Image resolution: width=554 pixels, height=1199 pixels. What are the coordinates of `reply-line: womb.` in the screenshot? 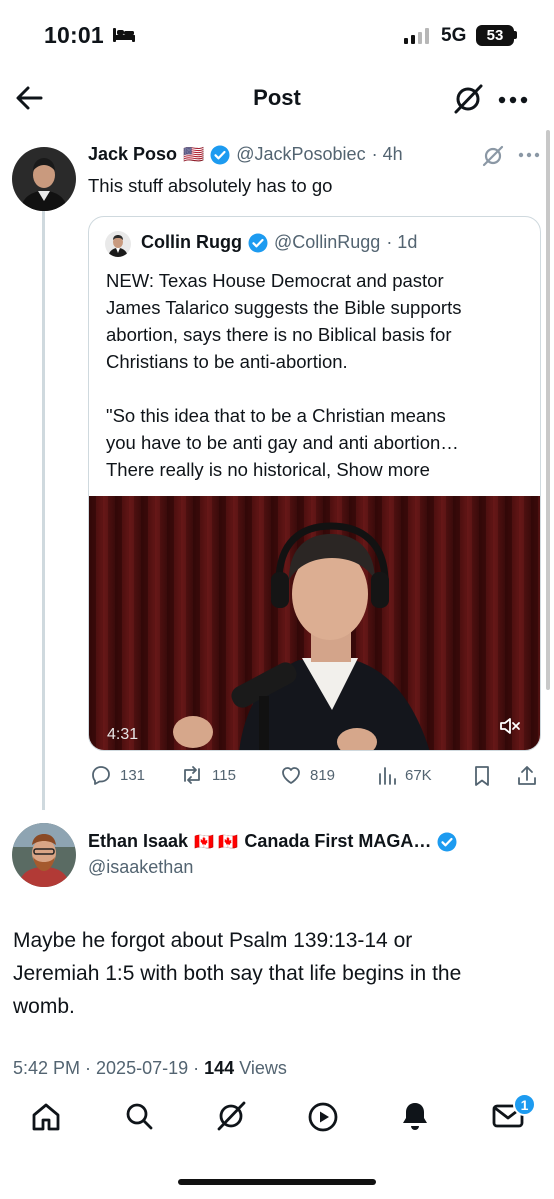 It's located at (44, 1006).